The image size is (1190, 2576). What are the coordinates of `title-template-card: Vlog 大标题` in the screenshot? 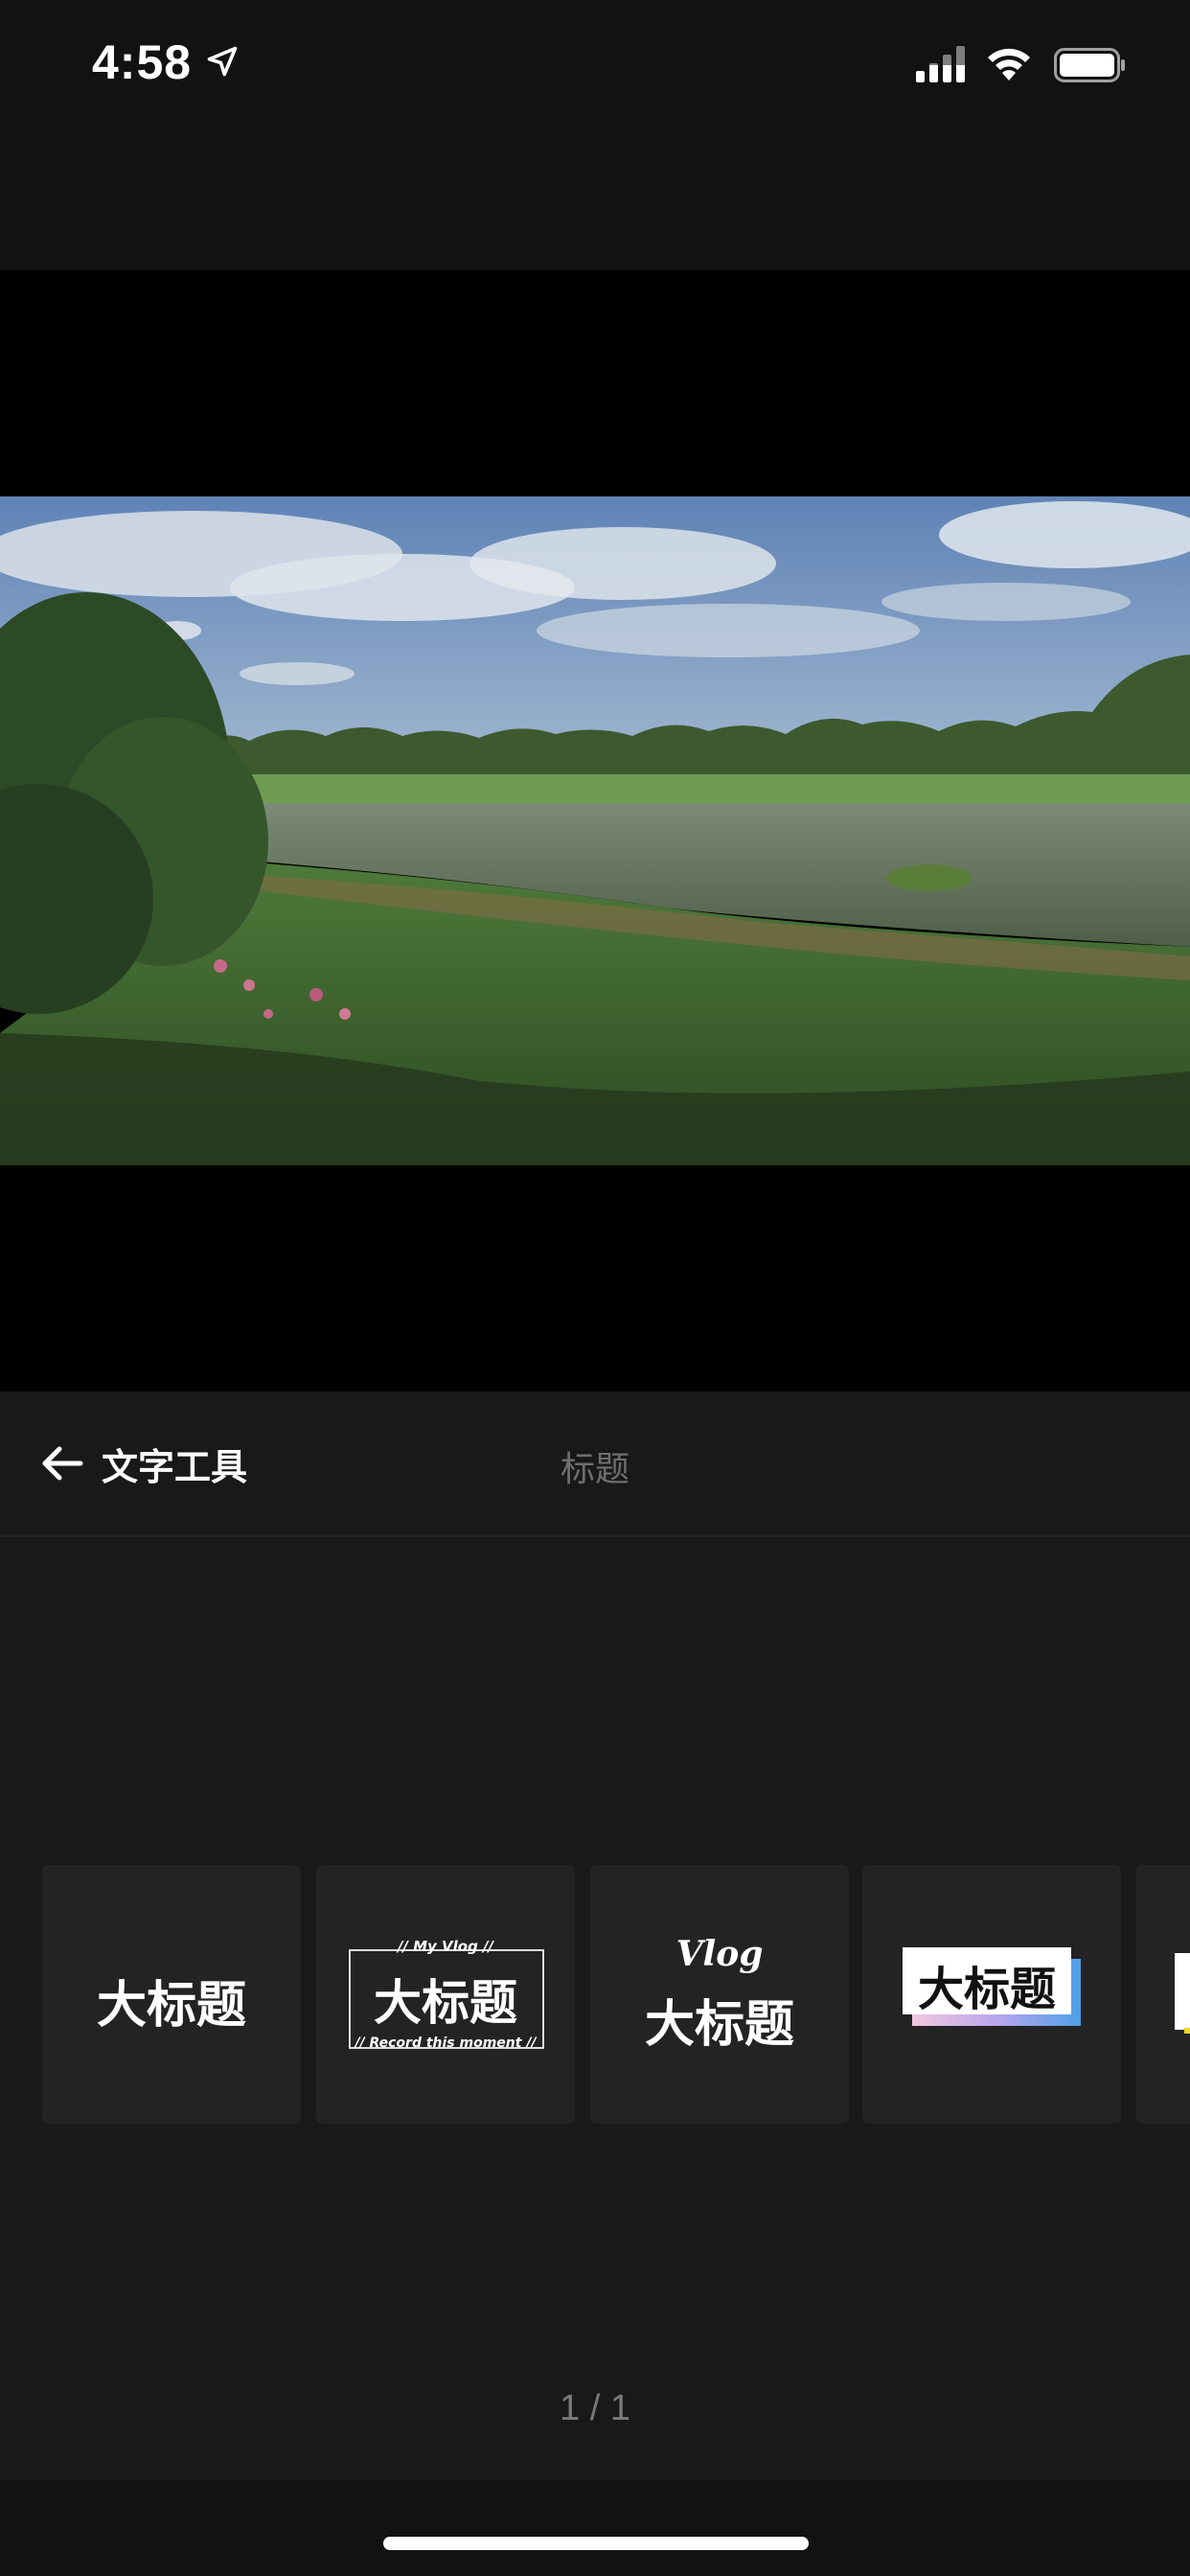 It's located at (719, 1995).